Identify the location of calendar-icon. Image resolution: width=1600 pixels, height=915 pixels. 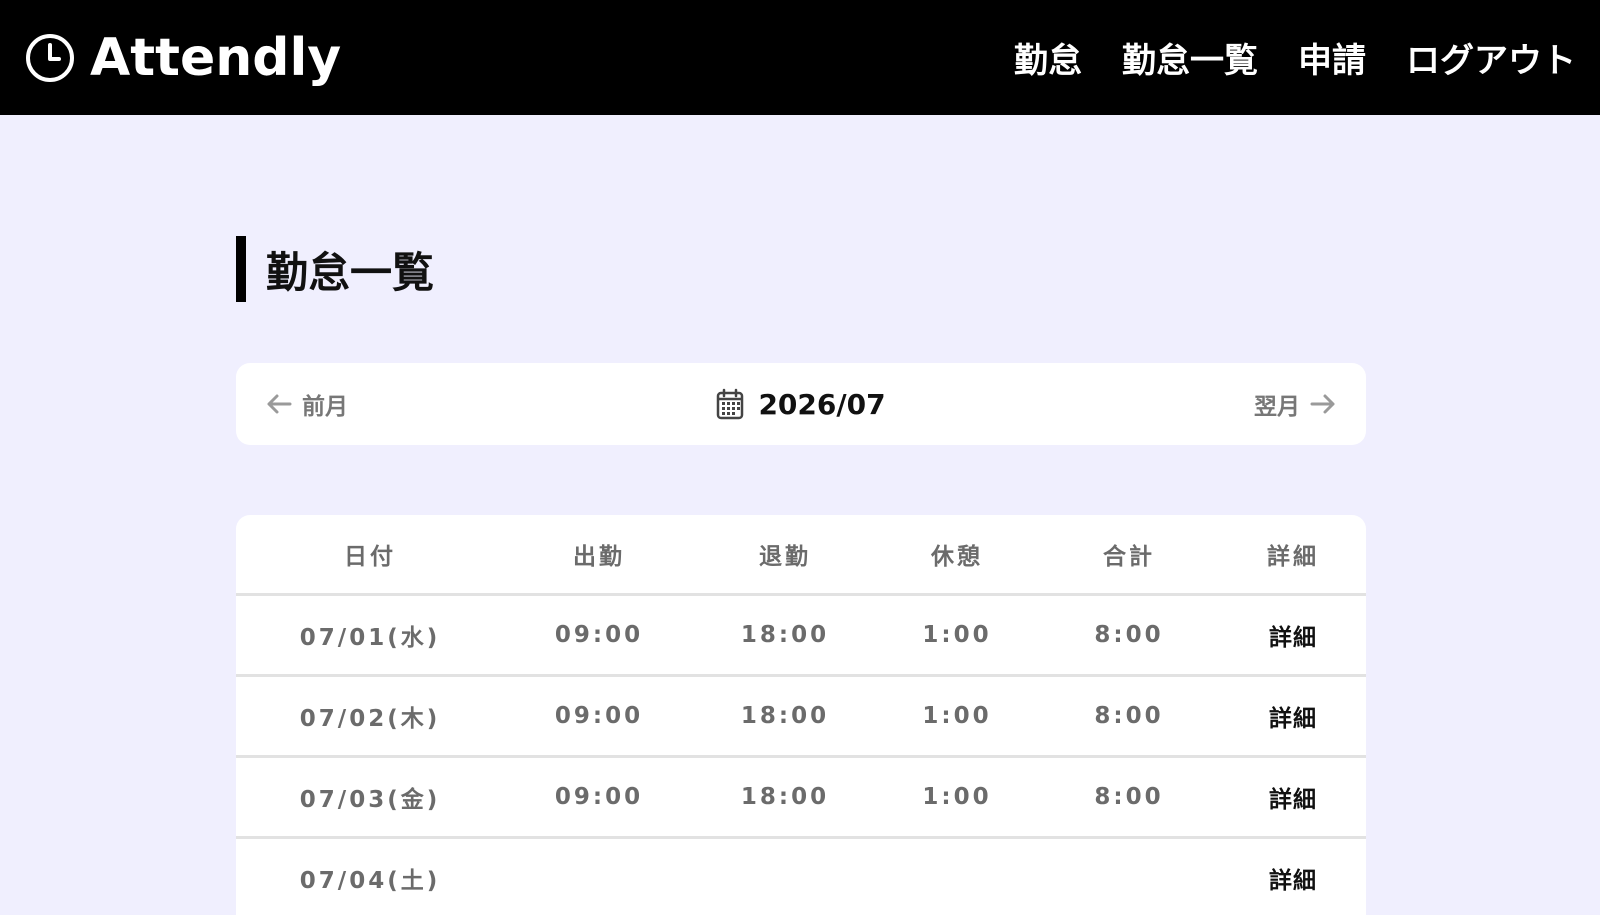
(730, 404).